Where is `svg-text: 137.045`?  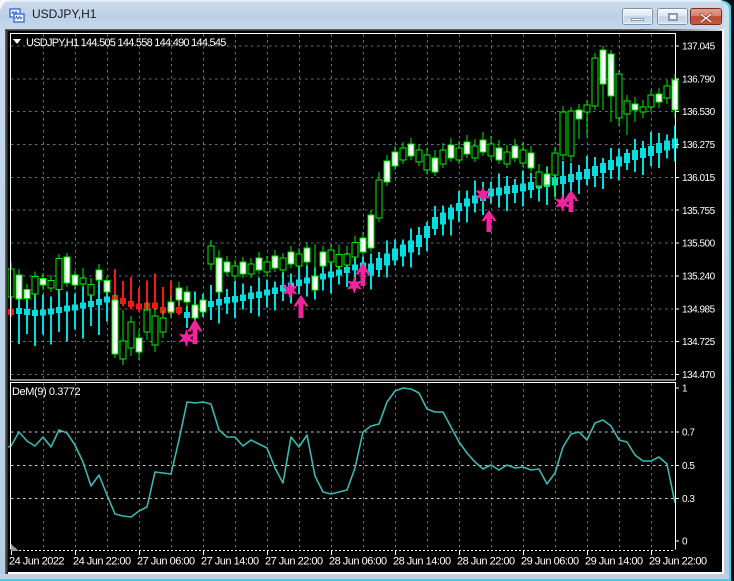
svg-text: 137.045 is located at coordinates (699, 47).